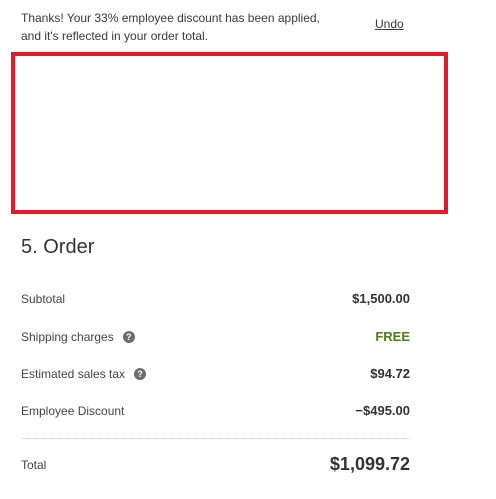 The image size is (496, 499). Describe the element at coordinates (215, 337) in the screenshot. I see `shipping-row: Shipping charges ? FREE` at that location.